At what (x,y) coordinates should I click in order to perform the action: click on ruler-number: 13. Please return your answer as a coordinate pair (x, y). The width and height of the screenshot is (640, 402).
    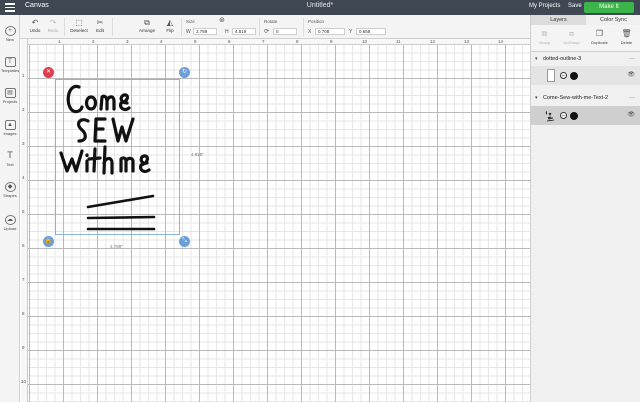
    Looking at the image, I should click on (467, 41).